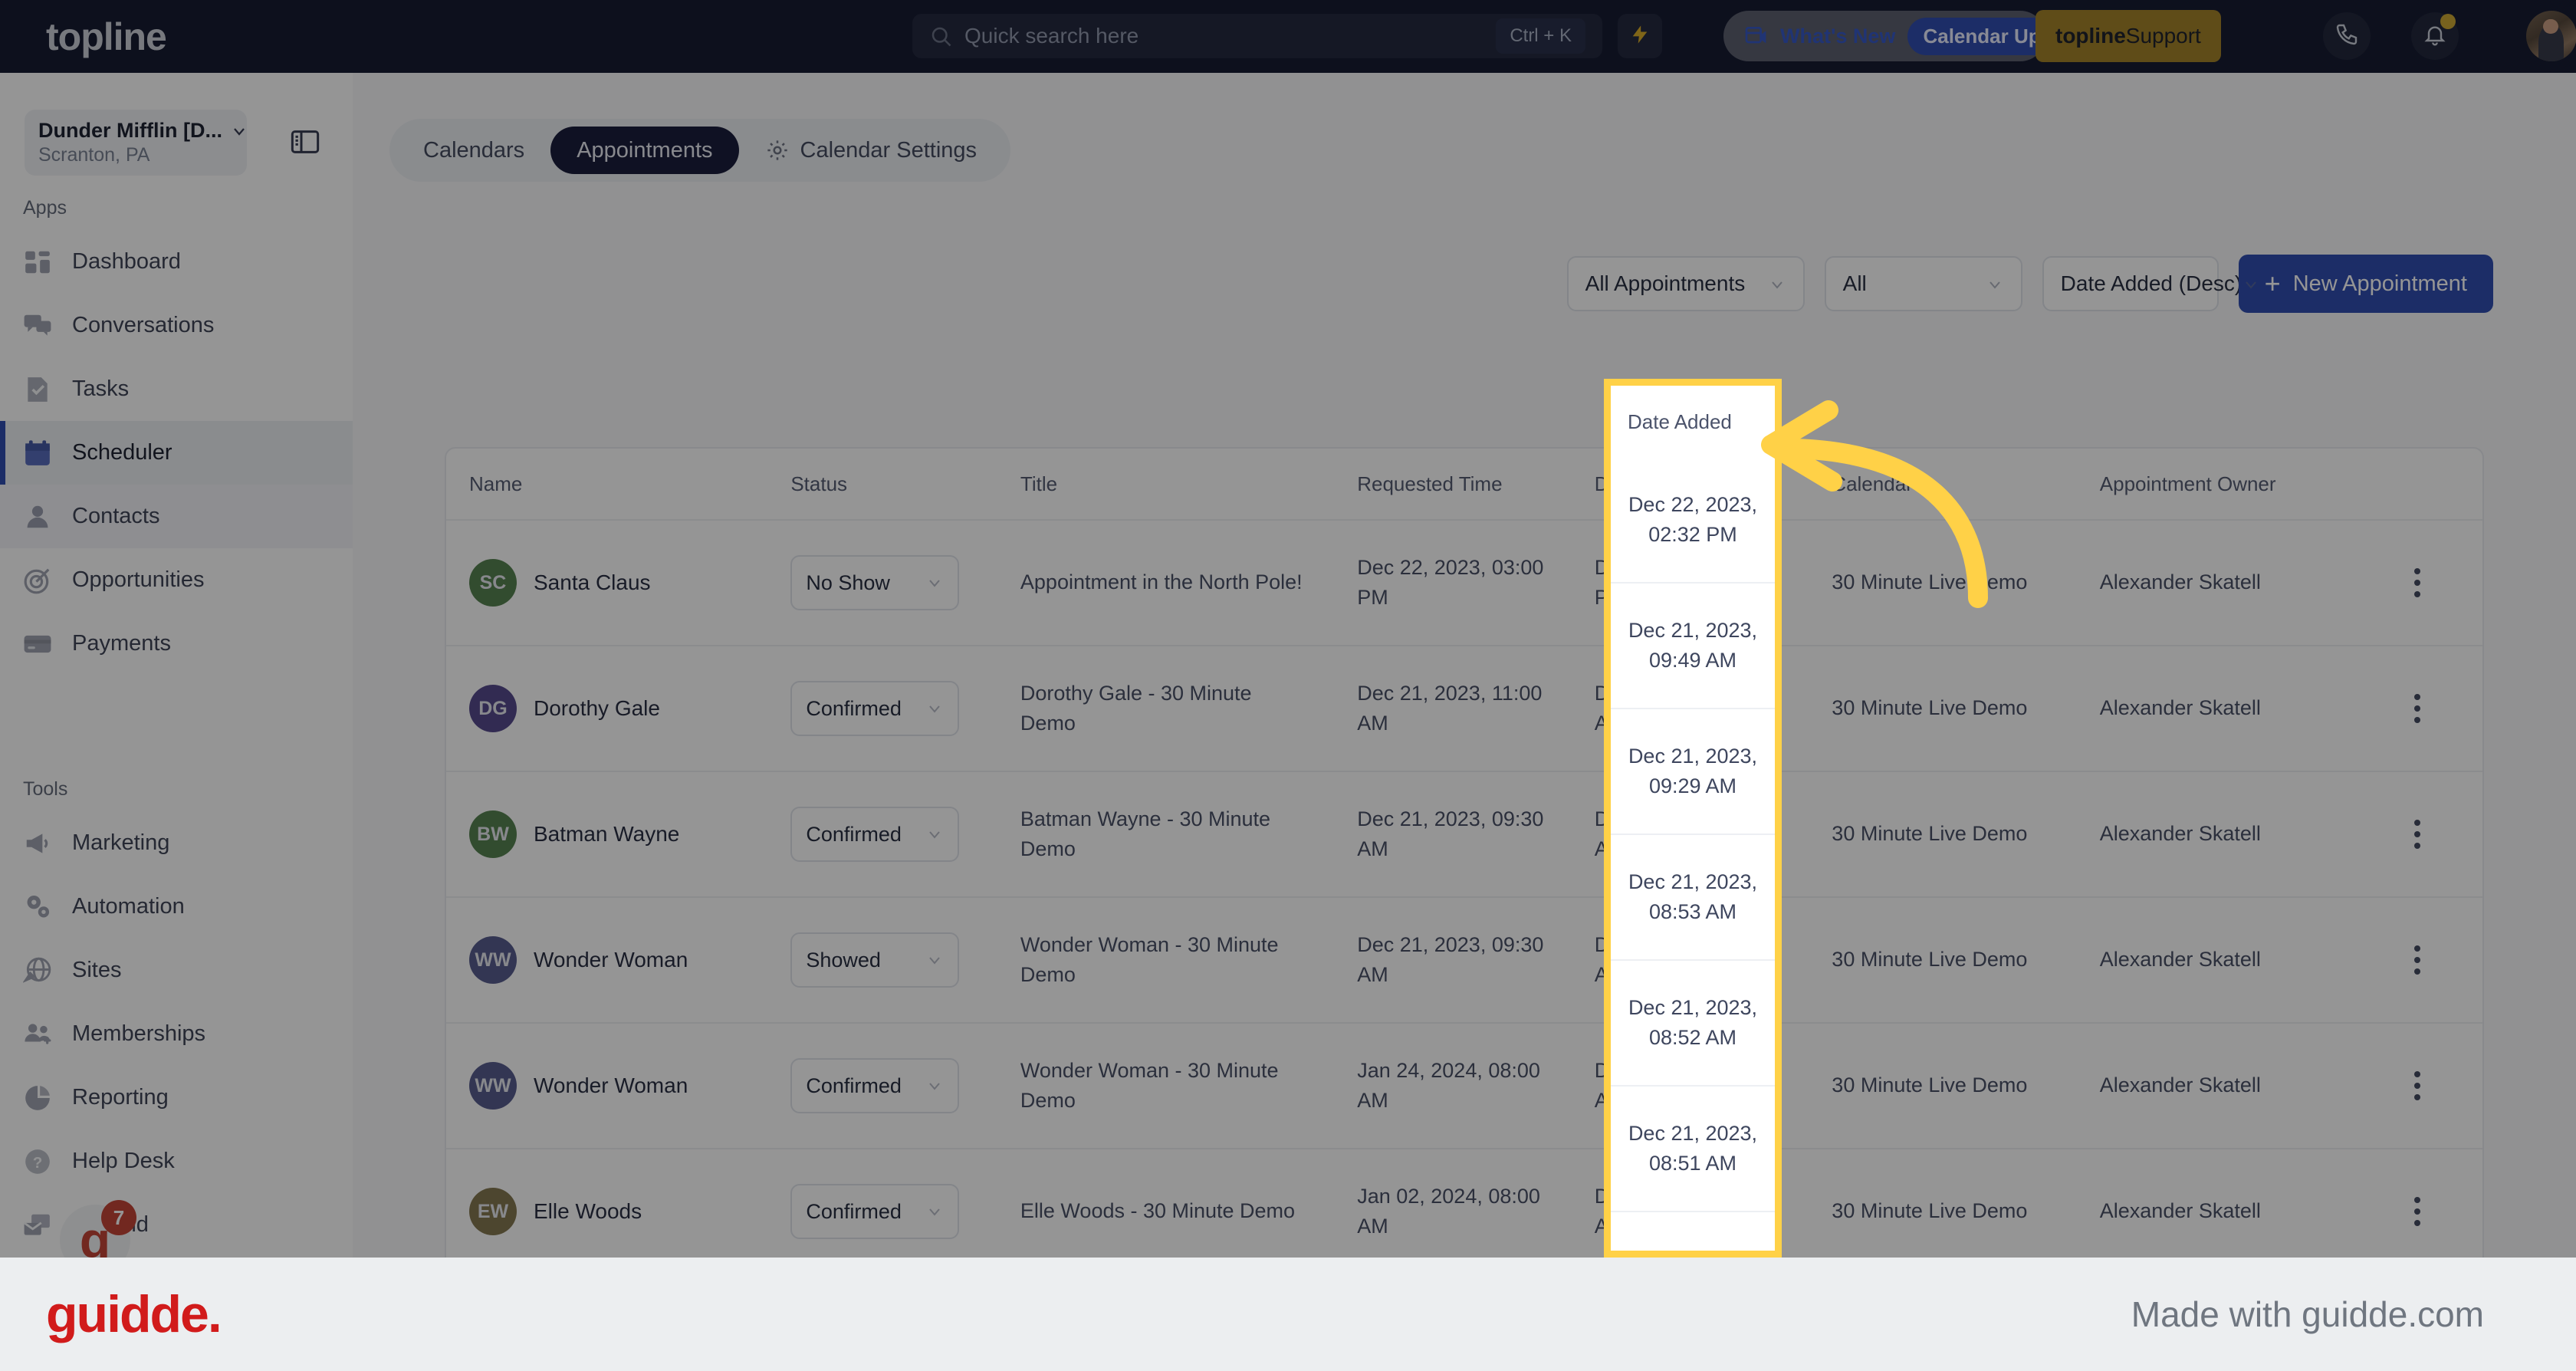 The image size is (2576, 1371). Describe the element at coordinates (1540, 36) in the screenshot. I see `search-shortcut-hint: Ctrl + K` at that location.